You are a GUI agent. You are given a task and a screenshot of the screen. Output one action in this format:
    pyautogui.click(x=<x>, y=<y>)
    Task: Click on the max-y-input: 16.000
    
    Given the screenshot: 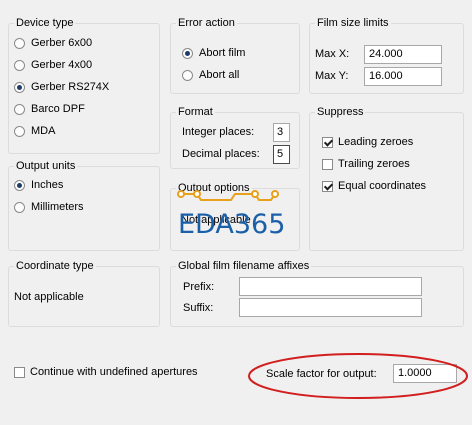 What is the action you would take?
    pyautogui.click(x=403, y=76)
    